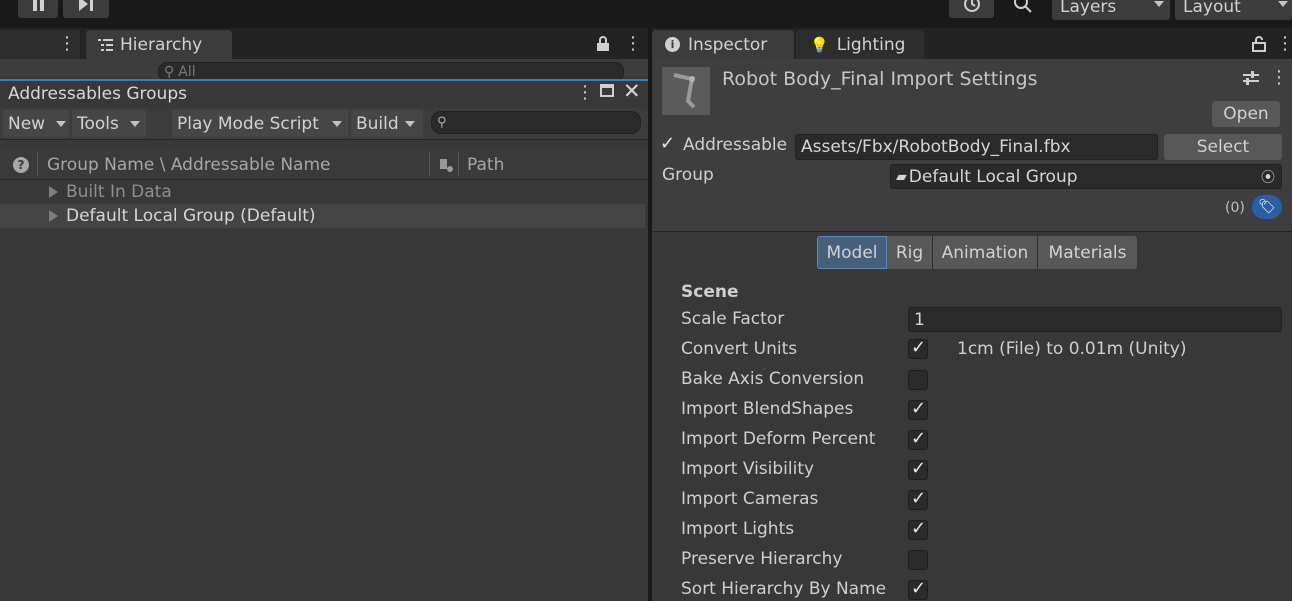 This screenshot has height=601, width=1292. I want to click on label-tag-button: 🏷, so click(1267, 207).